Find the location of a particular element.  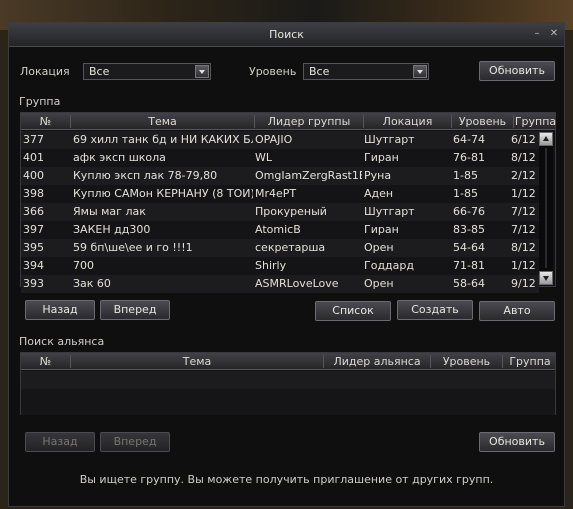

row-theme: 700 is located at coordinates (83, 265).